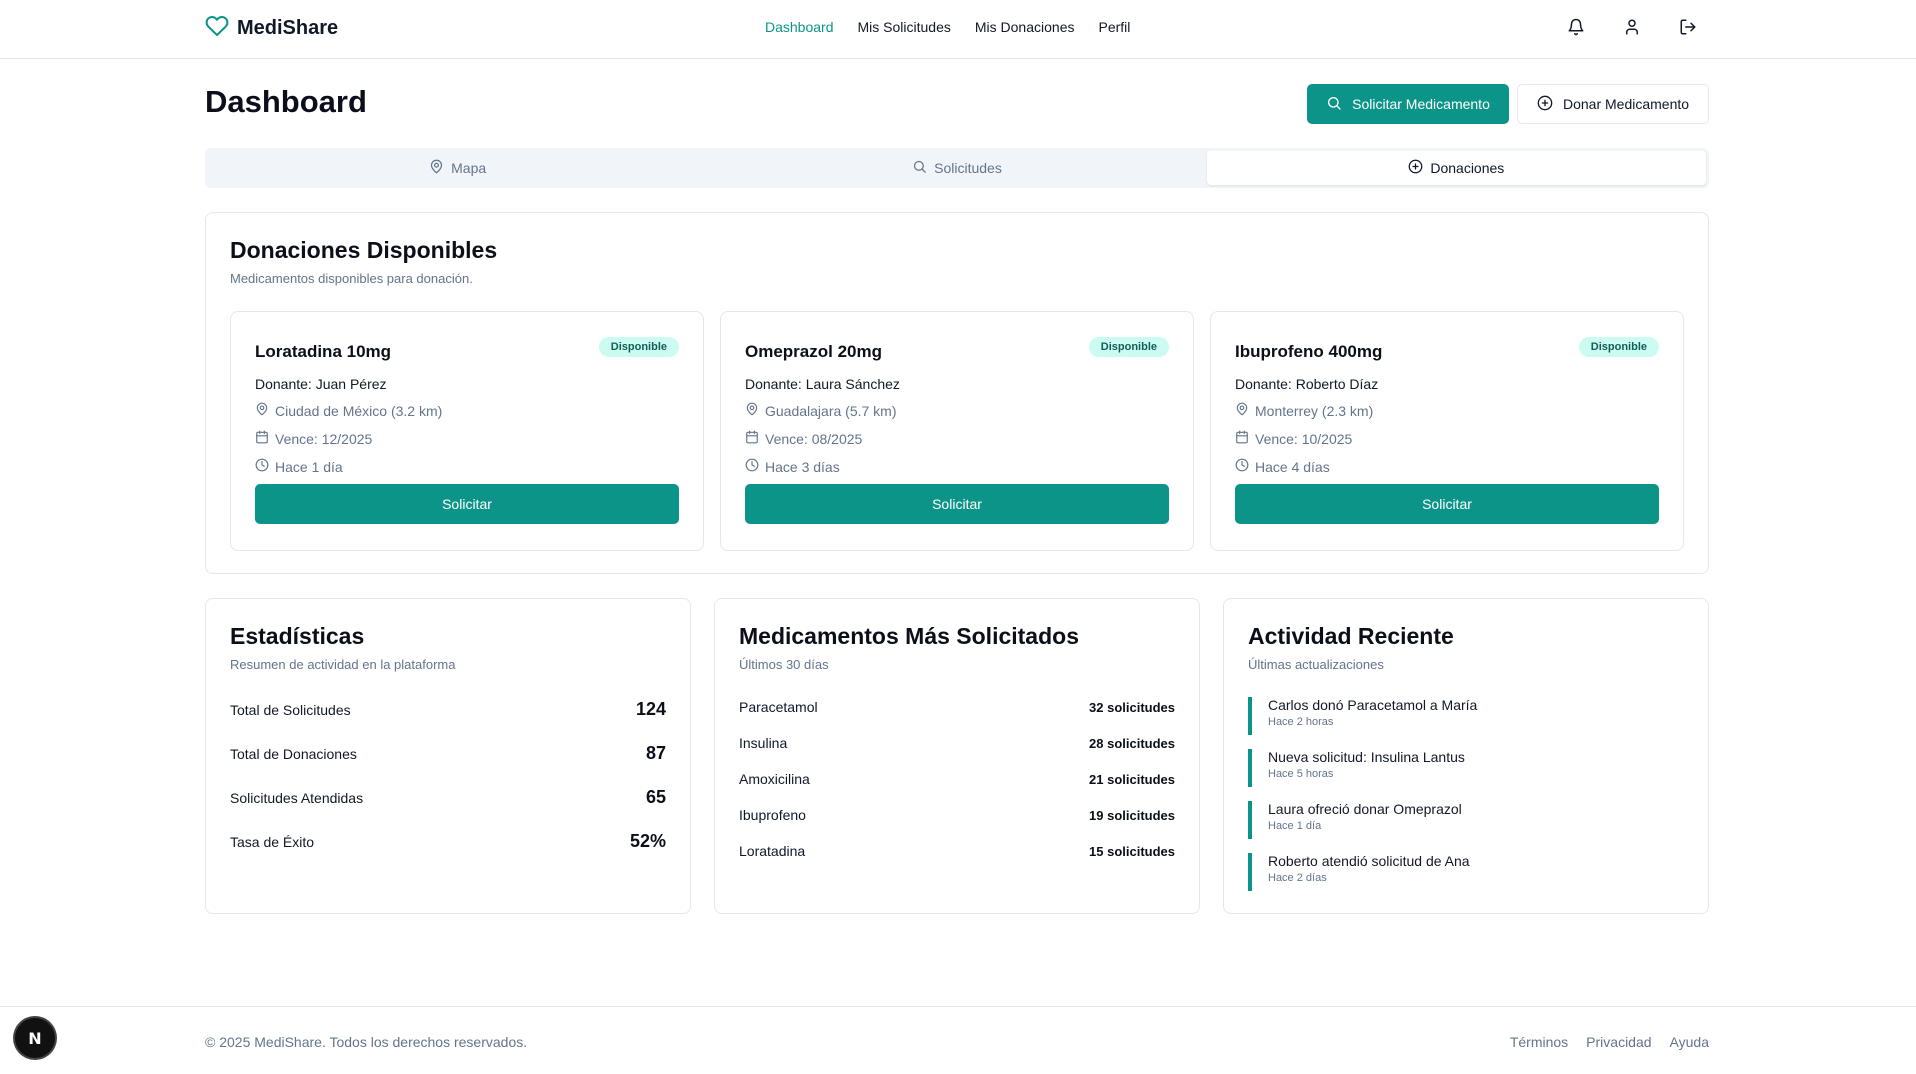  Describe the element at coordinates (1466, 820) in the screenshot. I see `activity-item: Laura ofreció donar Omeprazol Hace 1 día` at that location.